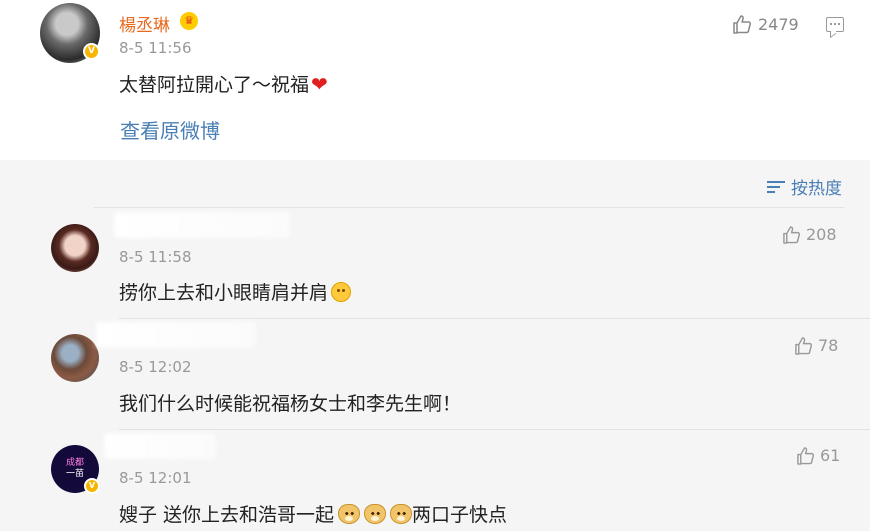  I want to click on author-name: 楊丞琳, so click(144, 23).